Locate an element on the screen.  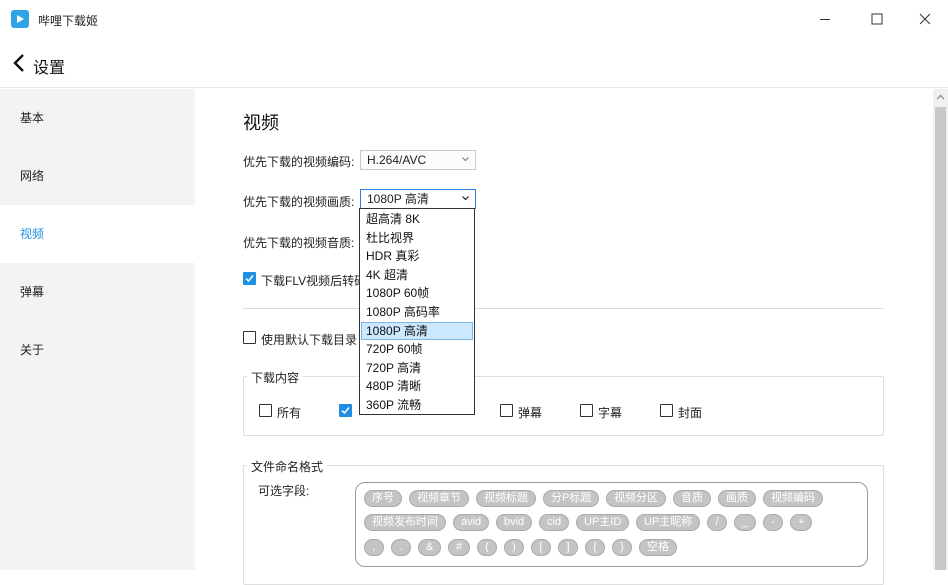
field-tag: & is located at coordinates (430, 547).